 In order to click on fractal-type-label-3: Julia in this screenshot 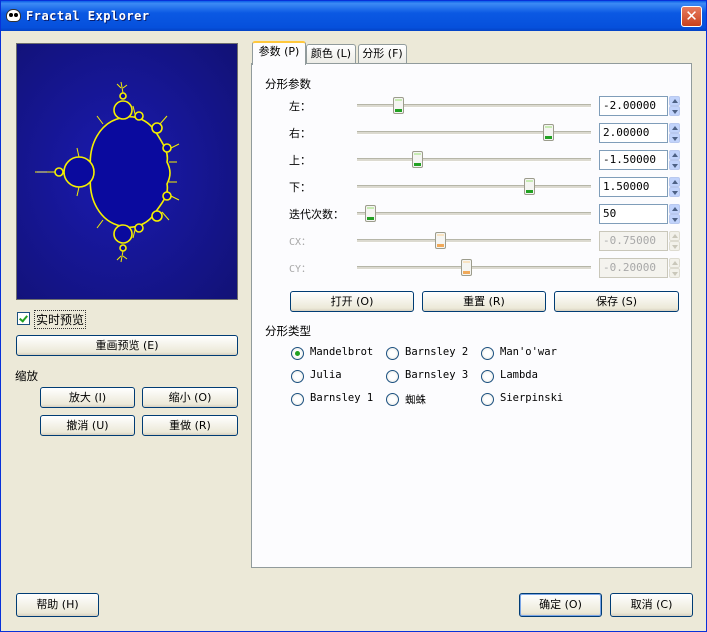, I will do `click(326, 375)`.